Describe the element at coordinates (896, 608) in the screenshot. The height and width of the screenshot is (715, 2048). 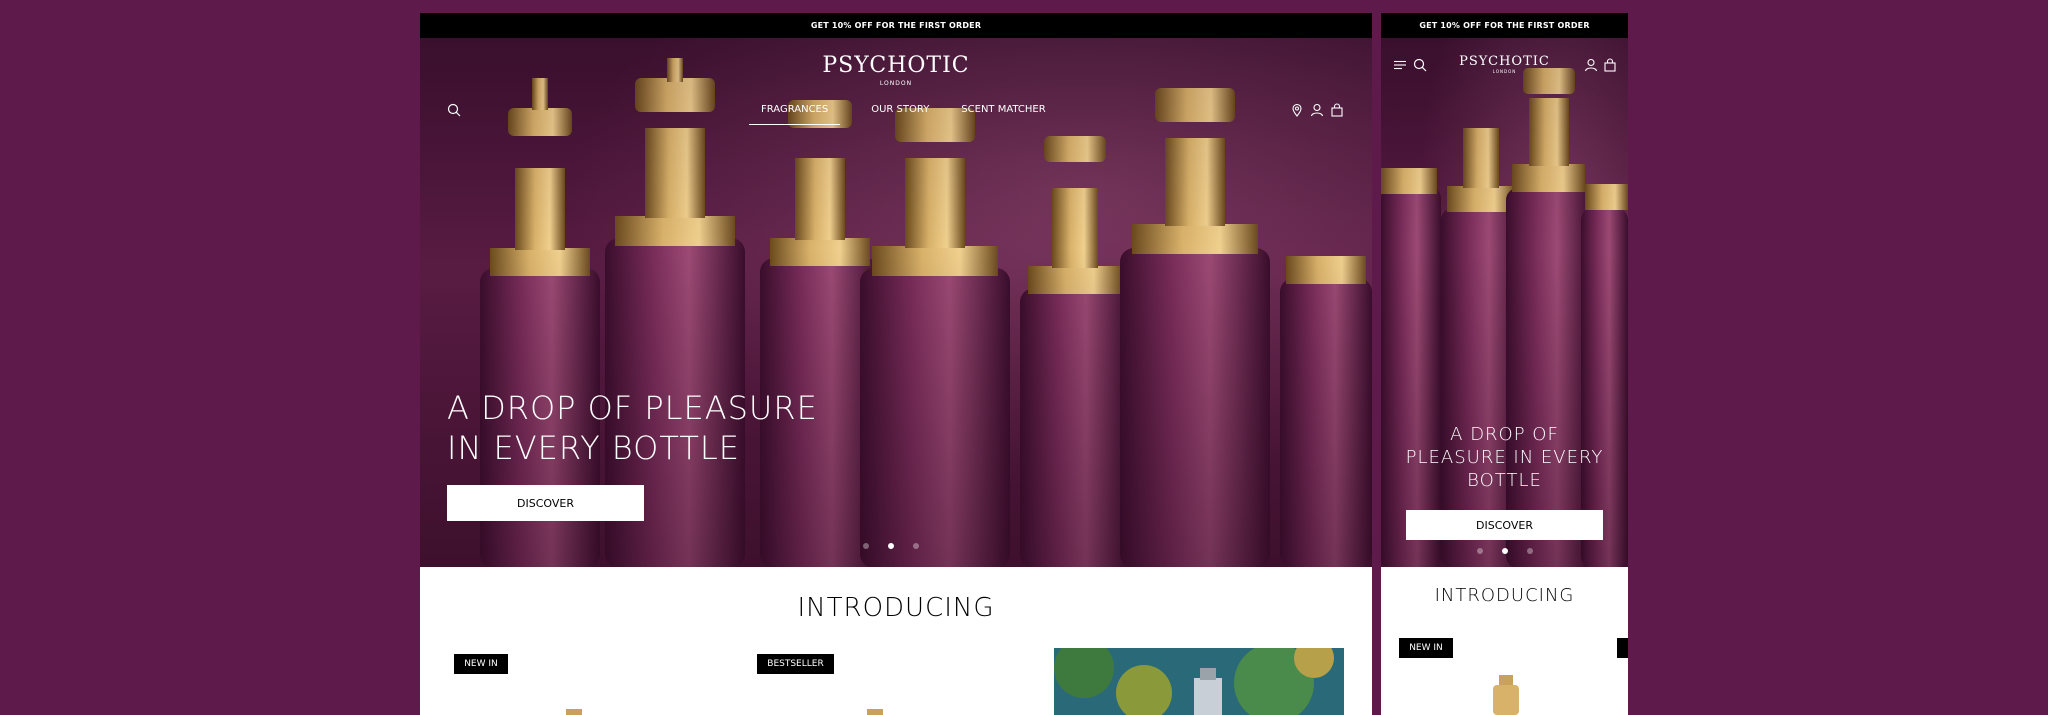
I see `intro-title: INTRODUCING` at that location.